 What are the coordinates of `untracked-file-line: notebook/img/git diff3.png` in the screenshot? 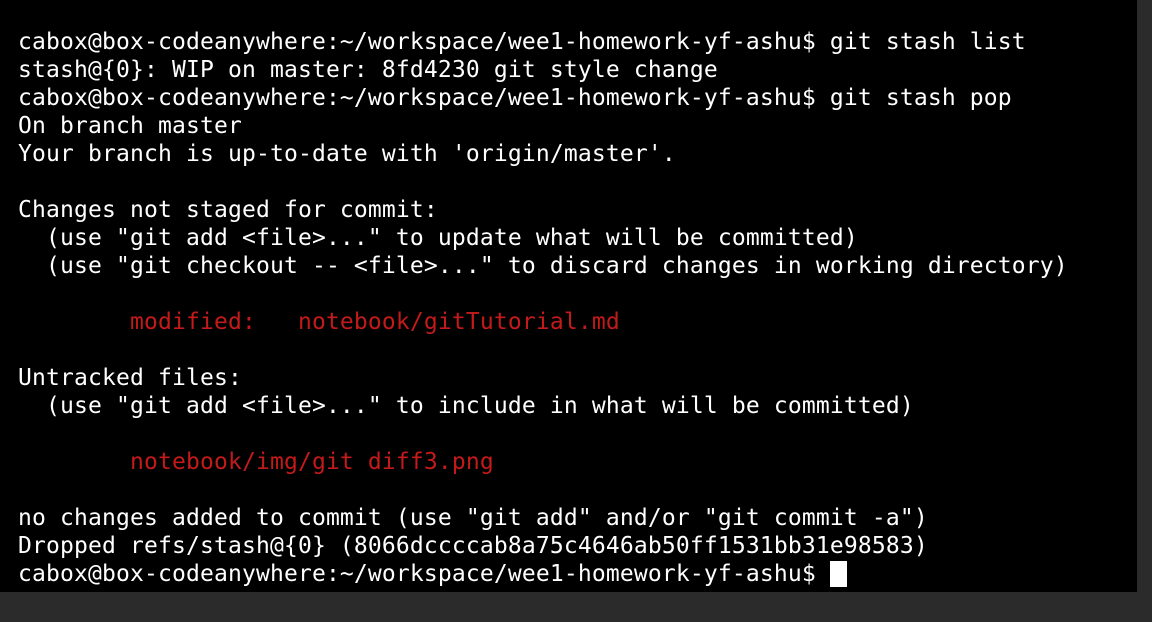 It's located at (256, 462).